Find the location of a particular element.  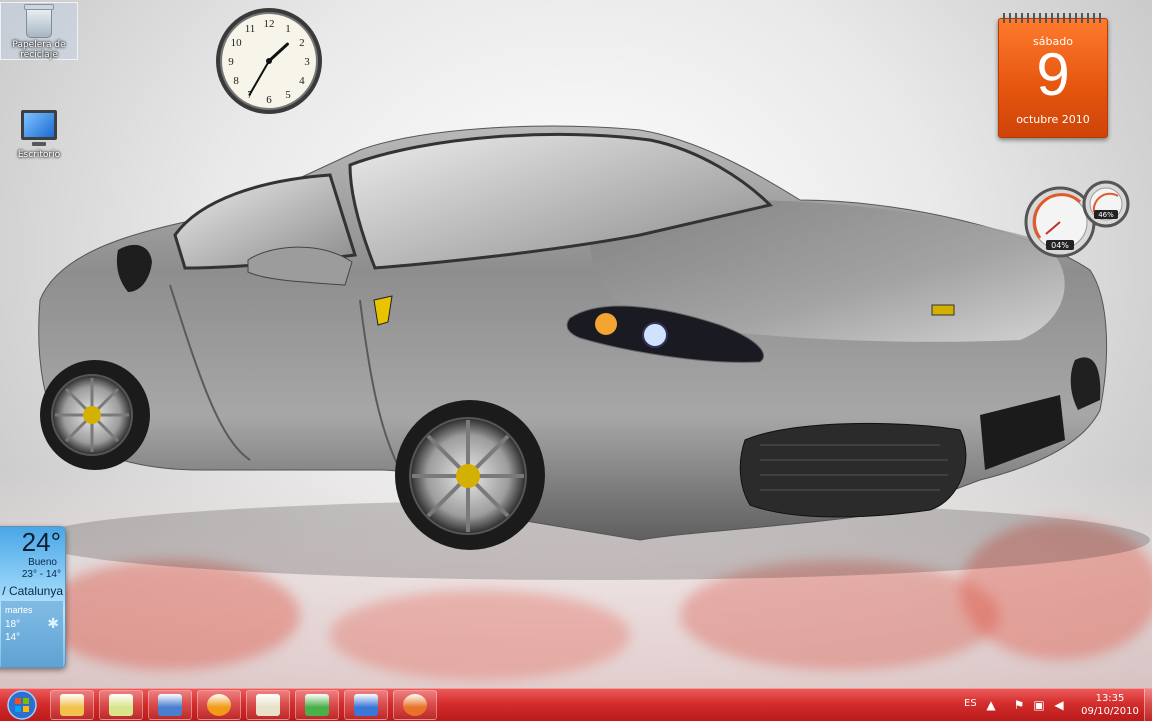

taskbar-button-documents is located at coordinates (170, 705).